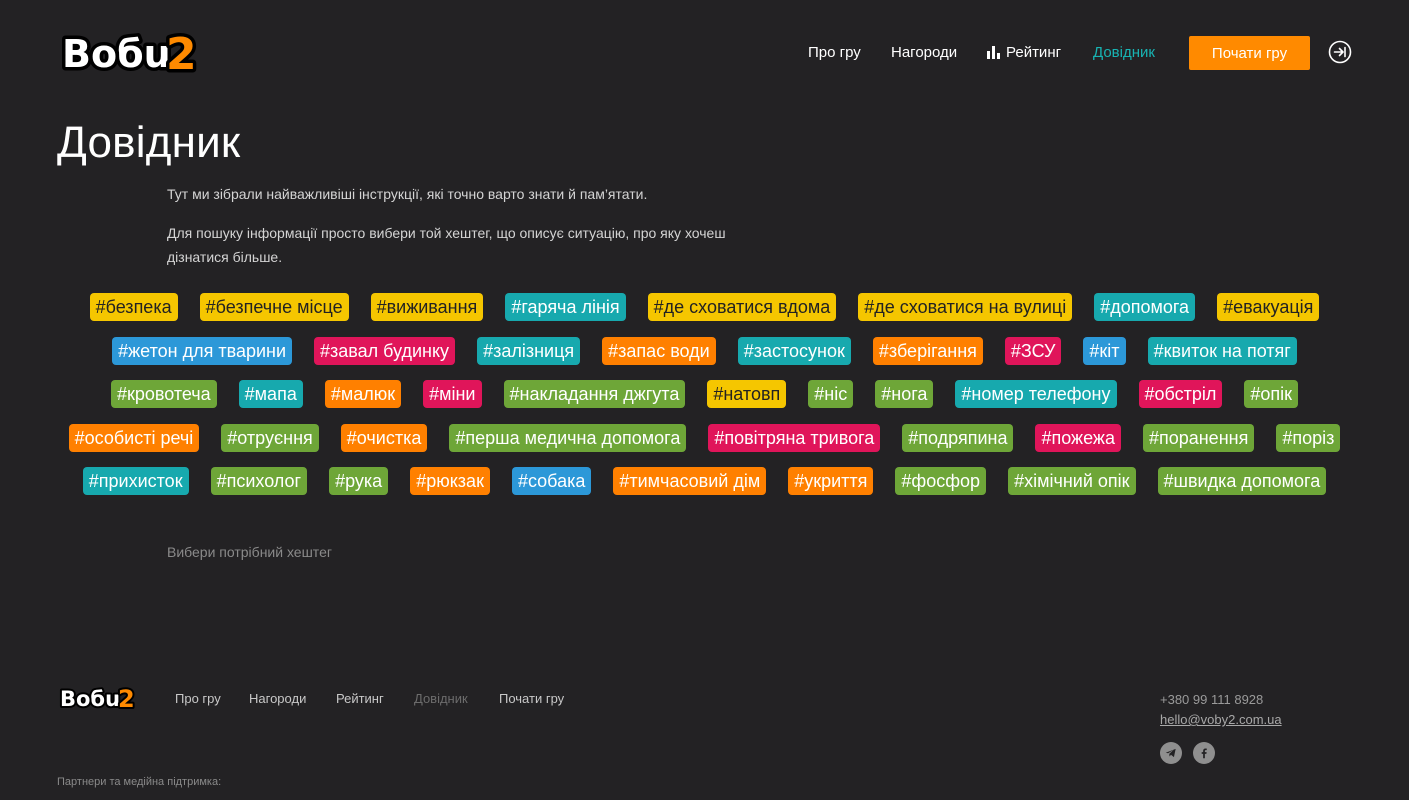 The width and height of the screenshot is (1409, 800). I want to click on hashtag-button: #жетон для тварини, so click(202, 350).